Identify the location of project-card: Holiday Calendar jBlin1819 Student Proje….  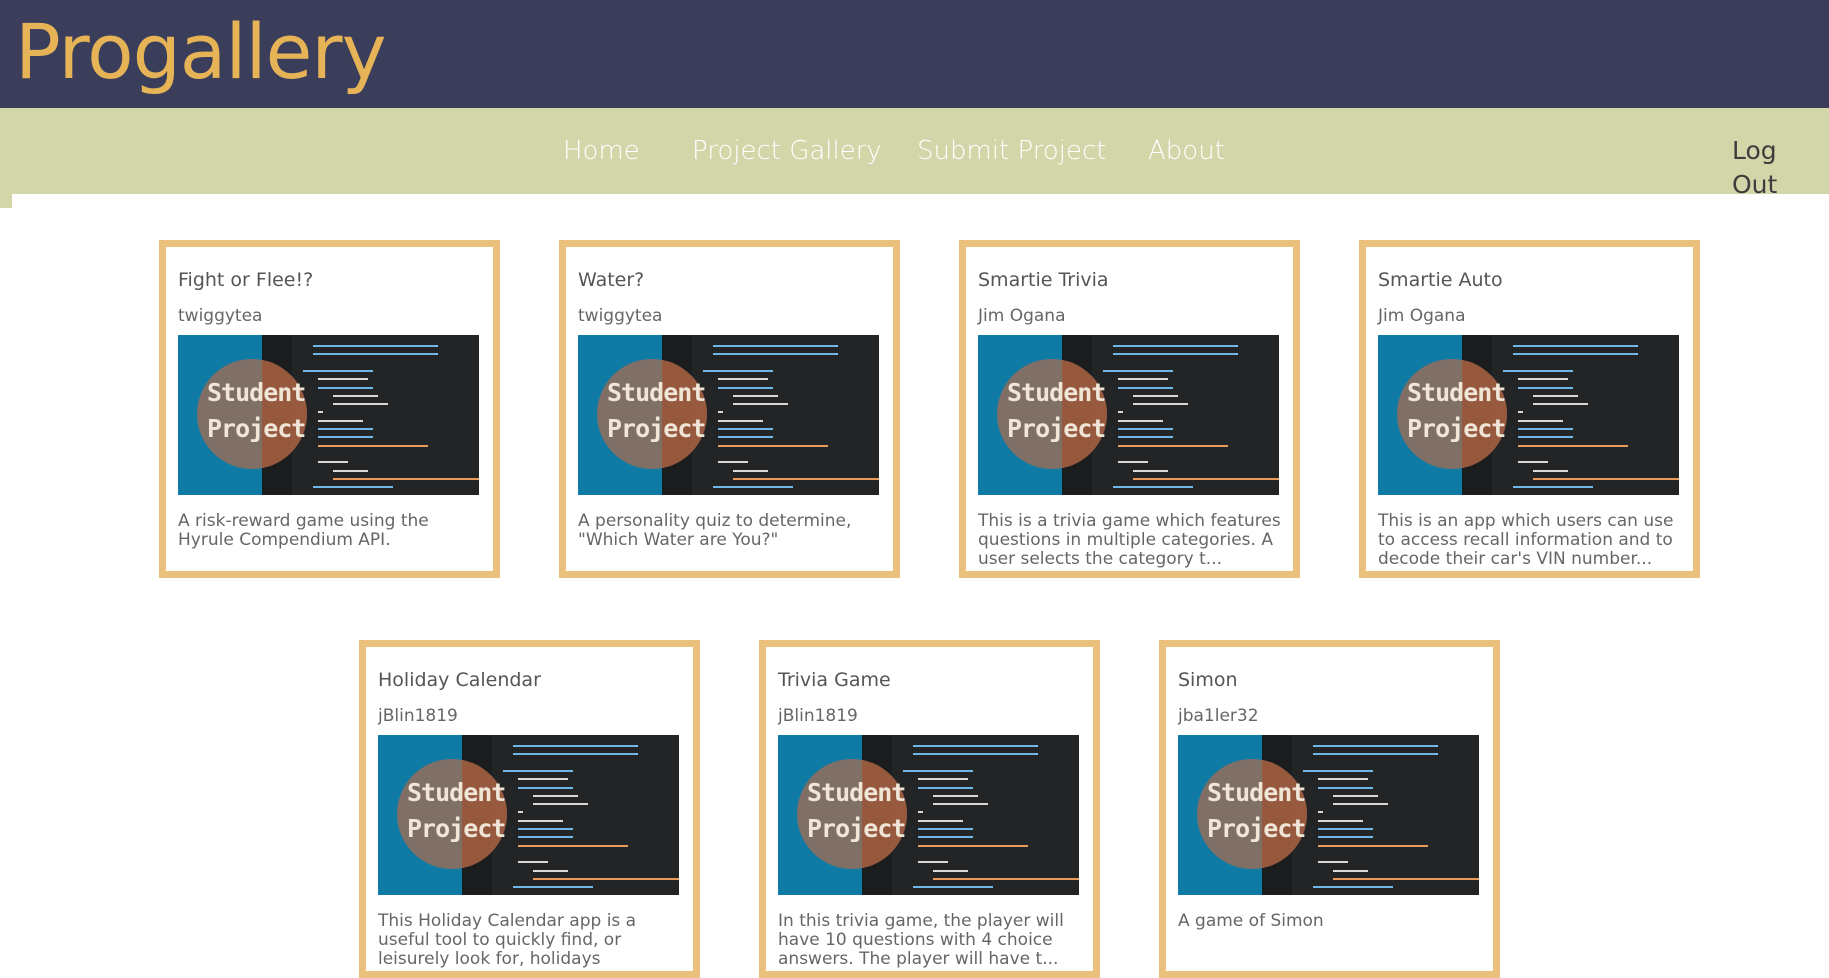
(529, 809).